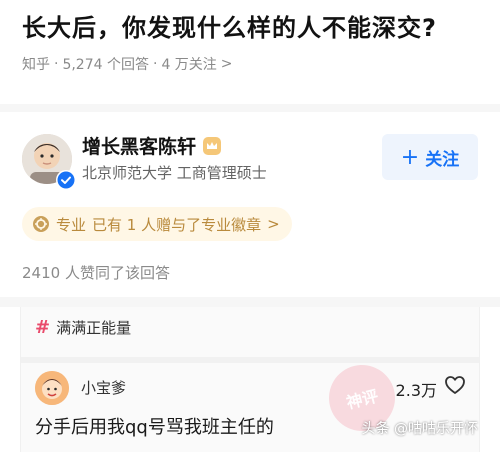  Describe the element at coordinates (105, 65) in the screenshot. I see `meta-answer-count: 5,274 个回答` at that location.